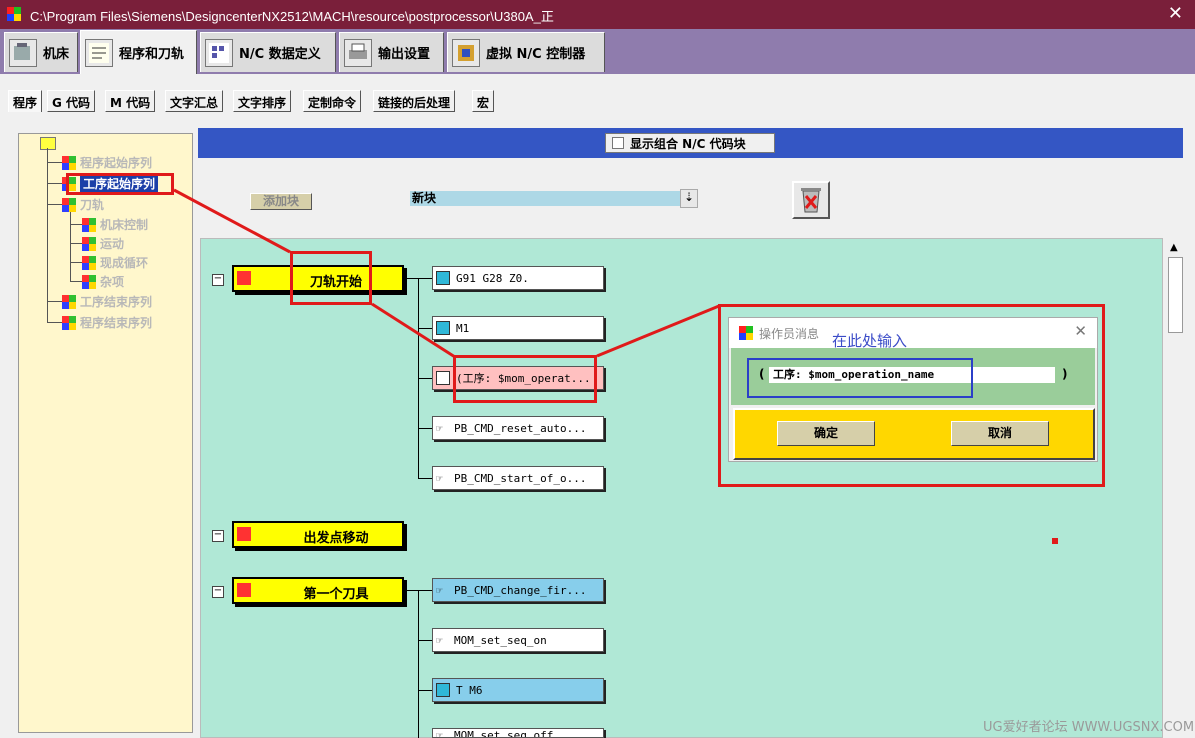  What do you see at coordinates (446, 273) in the screenshot?
I see `annotation-arrows` at bounding box center [446, 273].